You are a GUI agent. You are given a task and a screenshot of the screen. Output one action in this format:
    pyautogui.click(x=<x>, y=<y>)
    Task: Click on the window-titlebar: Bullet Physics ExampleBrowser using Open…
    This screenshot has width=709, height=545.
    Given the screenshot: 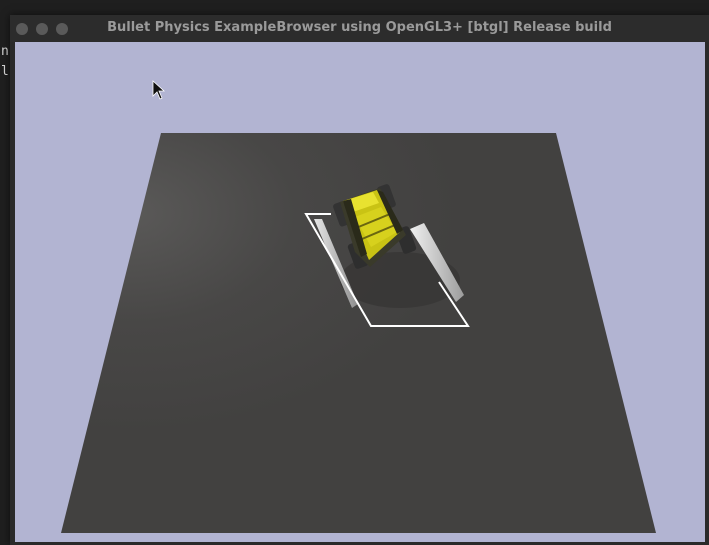 What is the action you would take?
    pyautogui.click(x=359, y=28)
    